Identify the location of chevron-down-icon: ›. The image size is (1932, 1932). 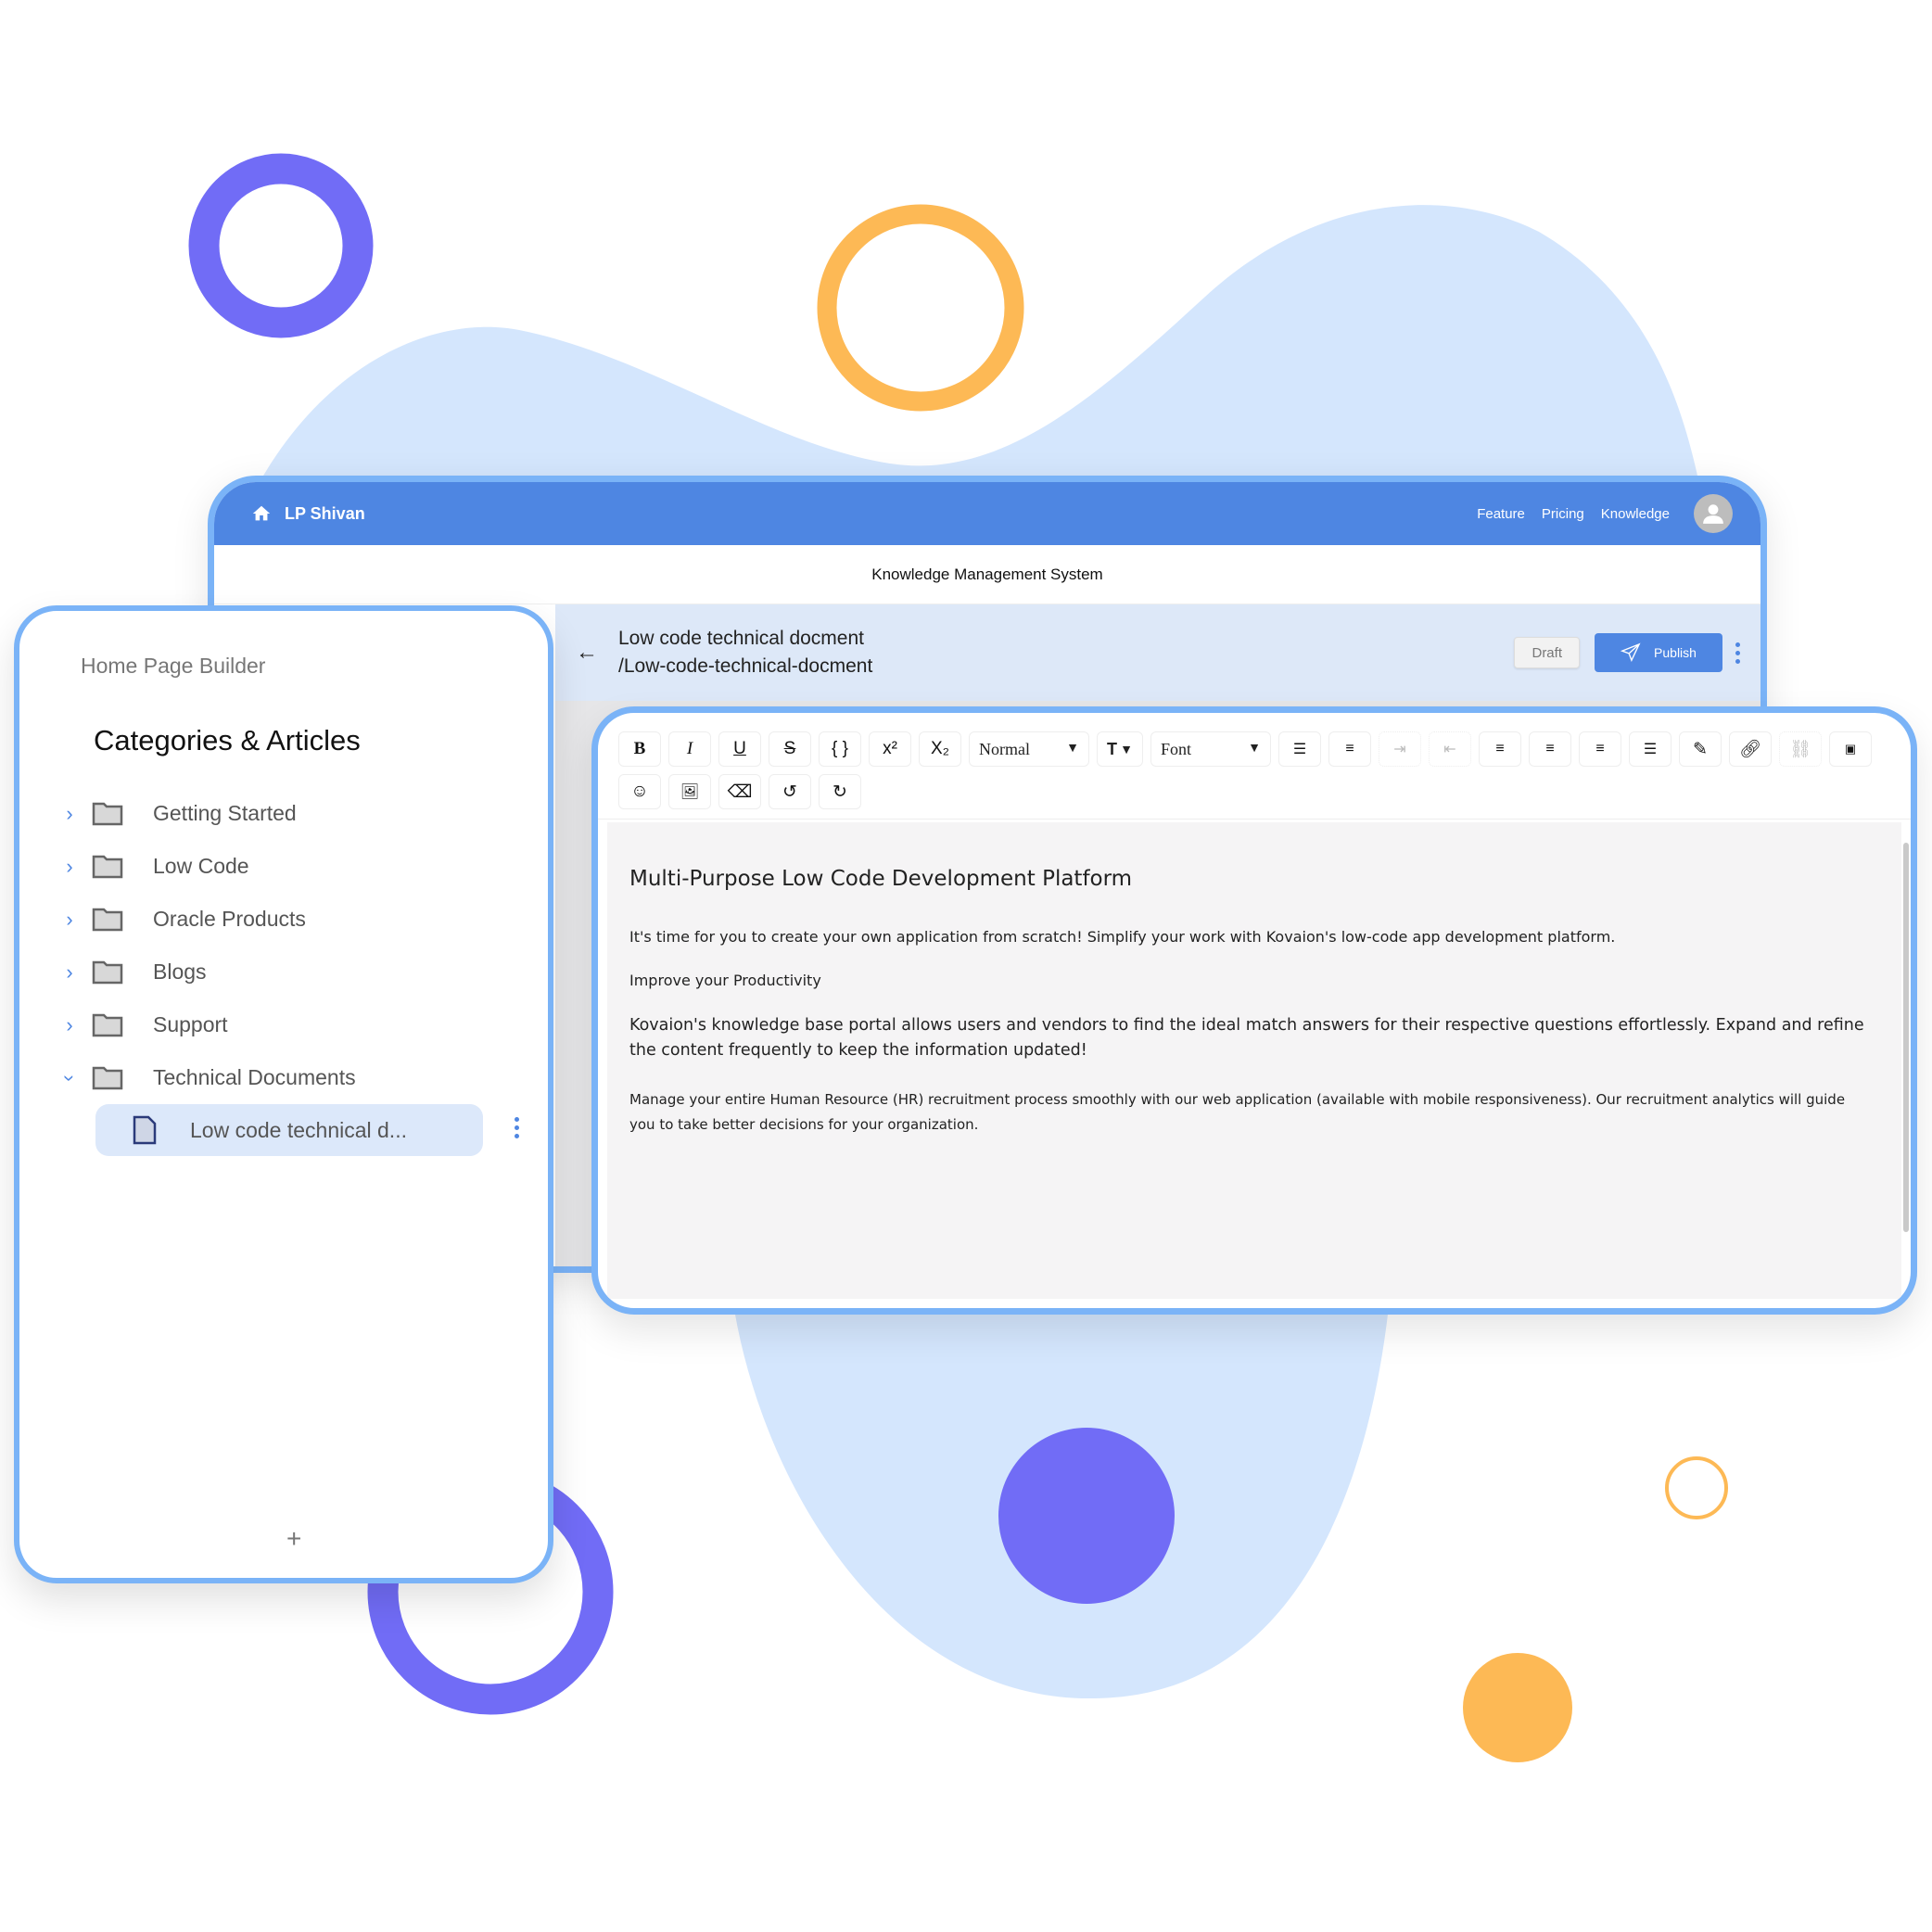
(69, 1078).